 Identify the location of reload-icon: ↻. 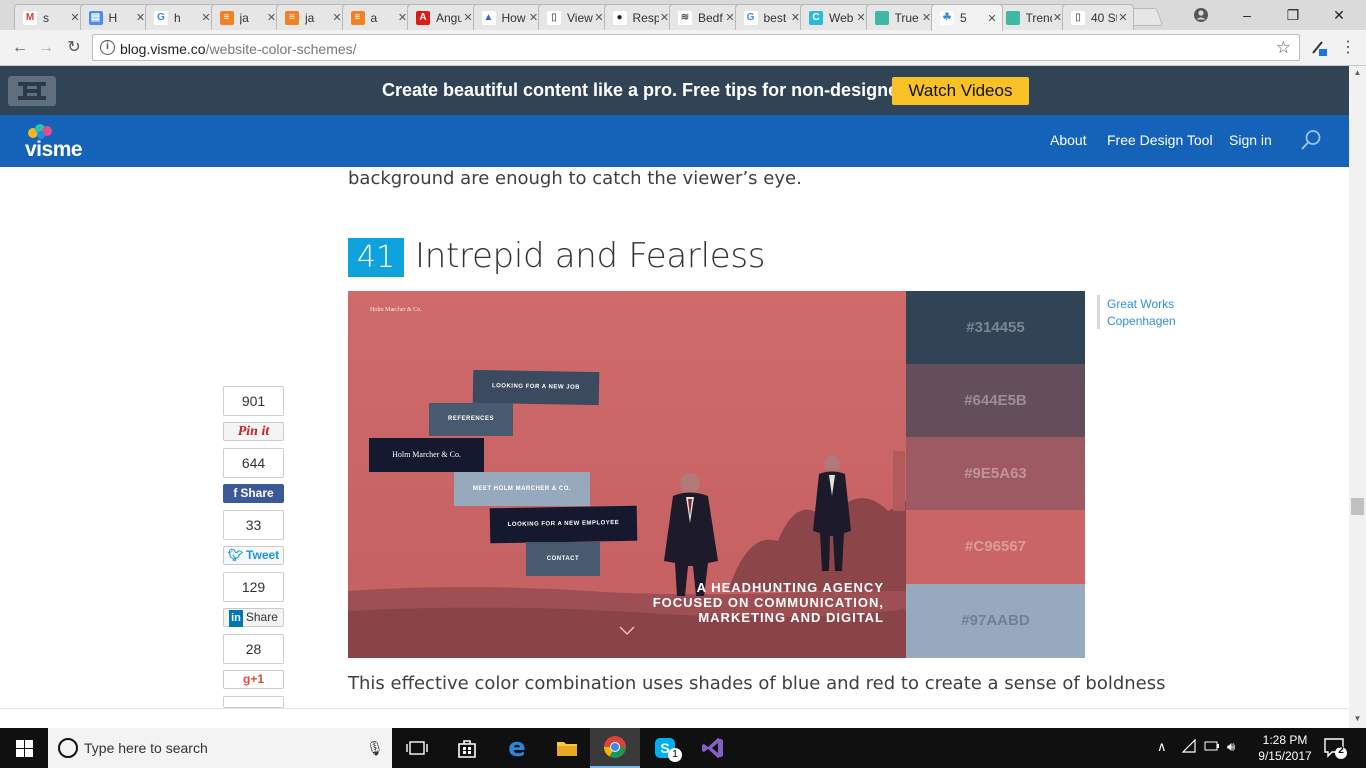
(74, 48).